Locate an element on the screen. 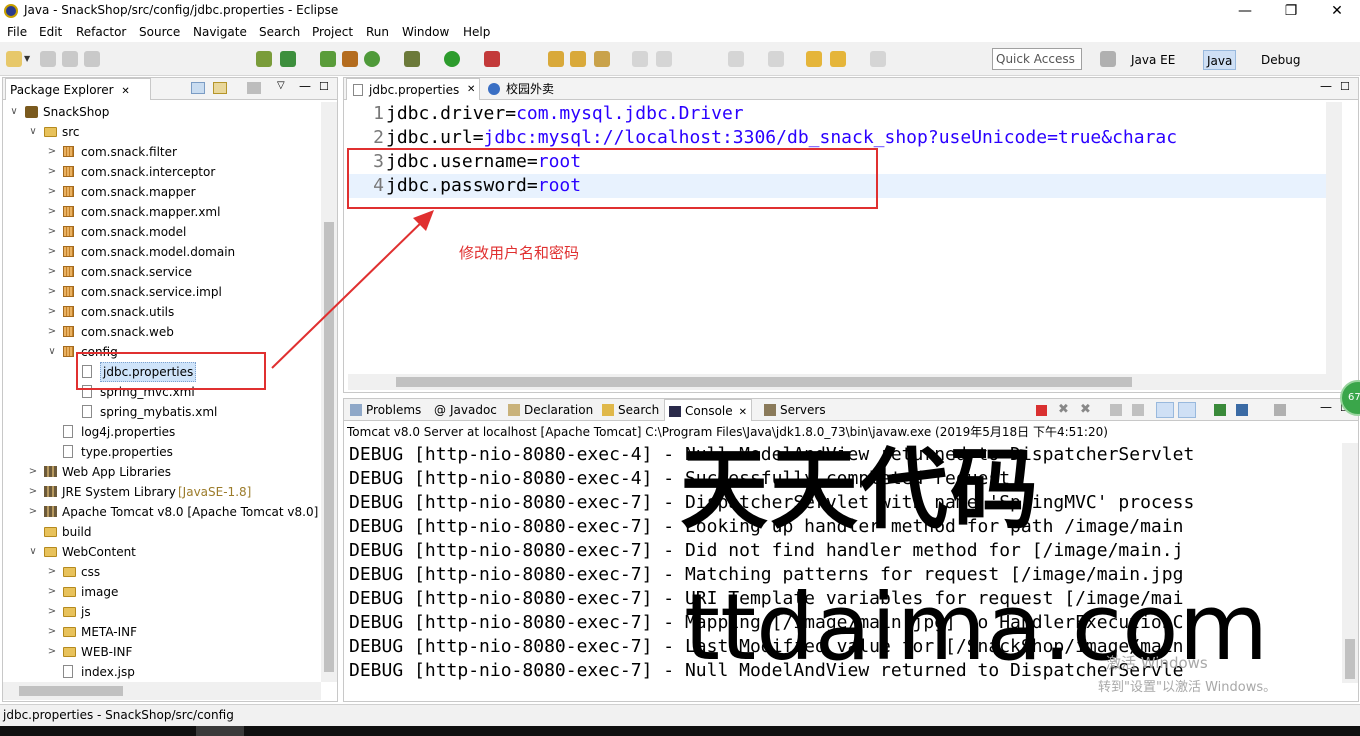  check-icon is located at coordinates (288, 59).